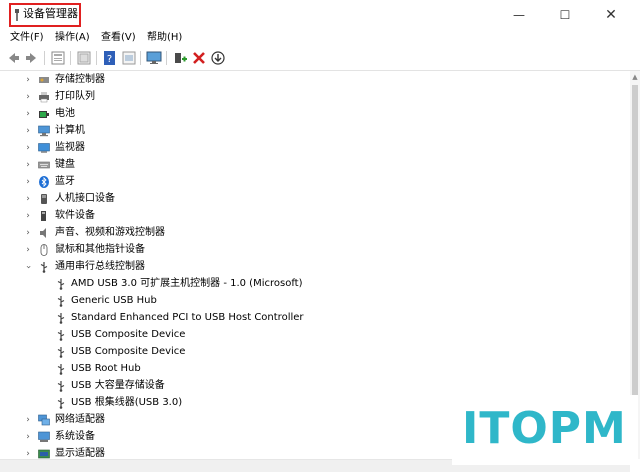  I want to click on menu-bar: 文件(F) 操作(A) 查看(V) 帮助(H), so click(320, 38).